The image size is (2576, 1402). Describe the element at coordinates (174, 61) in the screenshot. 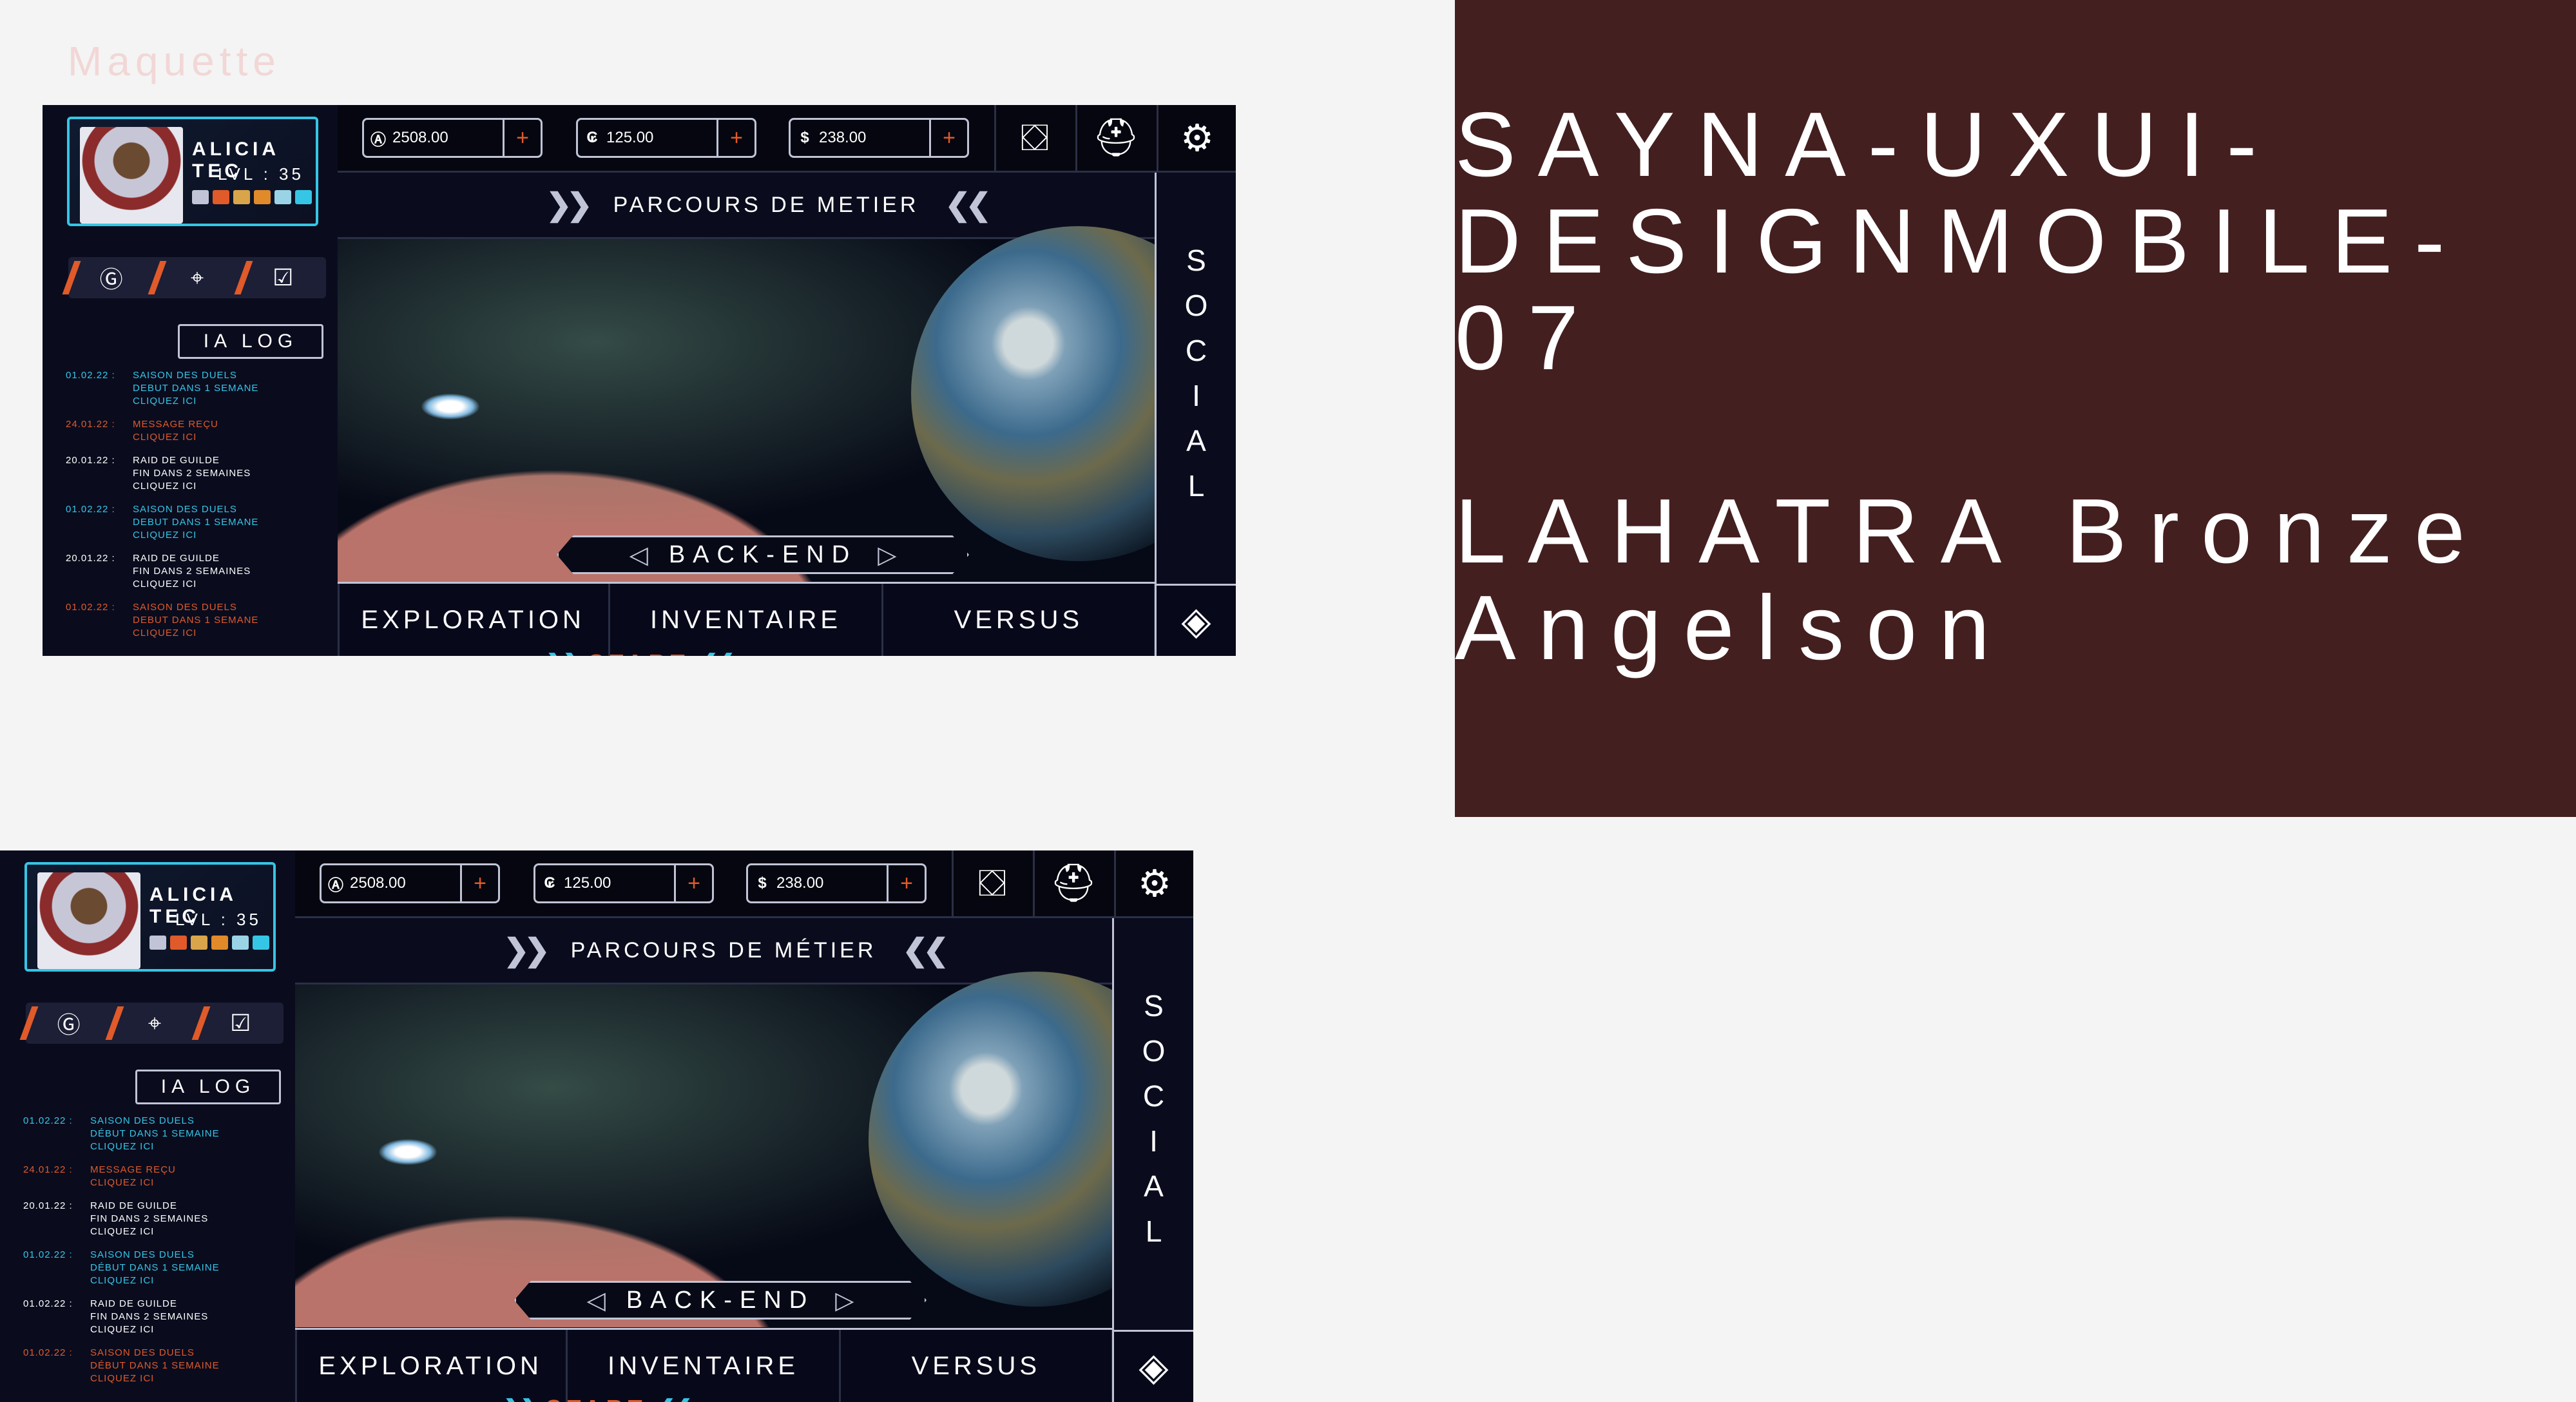

I see `maquette-label: Maquette` at that location.